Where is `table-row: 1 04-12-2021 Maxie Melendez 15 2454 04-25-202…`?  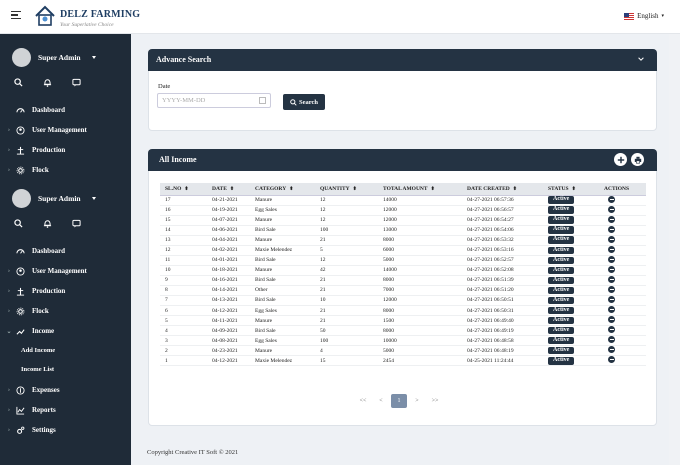
table-row: 1 04-12-2021 Maxie Melendez 15 2454 04-25-202… is located at coordinates (403, 361).